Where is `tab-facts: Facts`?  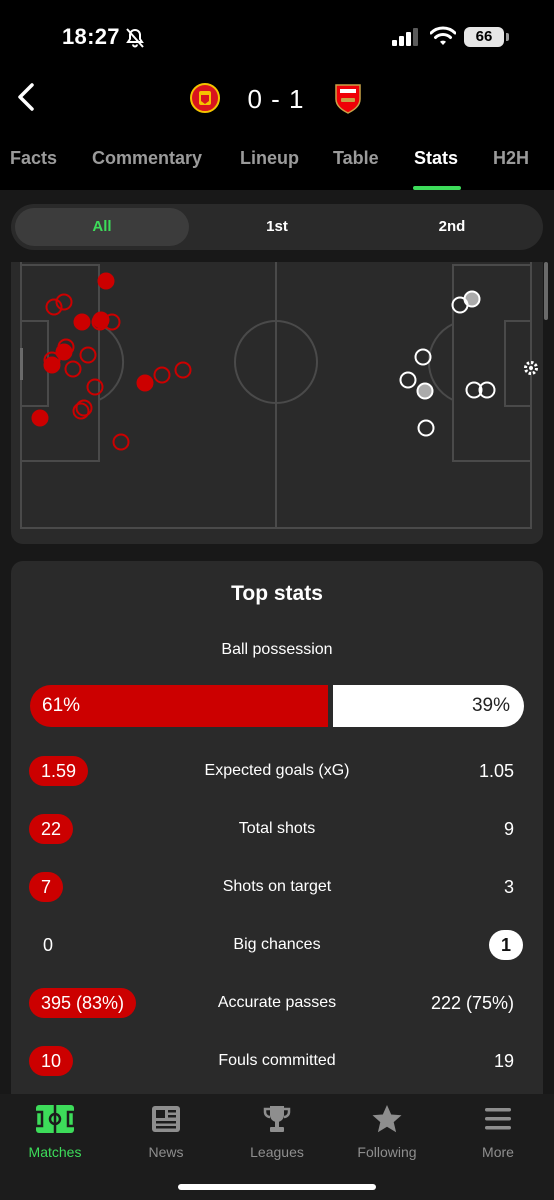
tab-facts: Facts is located at coordinates (33, 158).